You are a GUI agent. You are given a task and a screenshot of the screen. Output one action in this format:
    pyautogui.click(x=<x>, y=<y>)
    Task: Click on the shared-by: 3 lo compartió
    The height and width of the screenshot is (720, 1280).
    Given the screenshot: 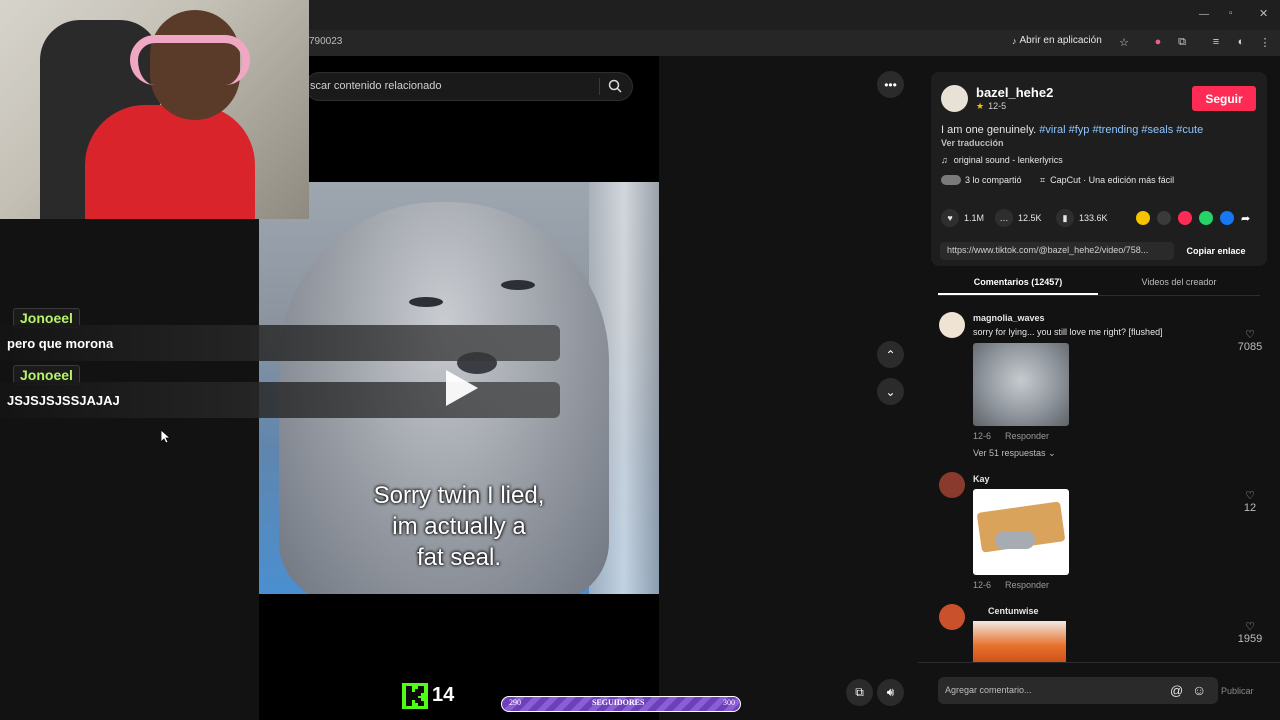 What is the action you would take?
    pyautogui.click(x=981, y=180)
    